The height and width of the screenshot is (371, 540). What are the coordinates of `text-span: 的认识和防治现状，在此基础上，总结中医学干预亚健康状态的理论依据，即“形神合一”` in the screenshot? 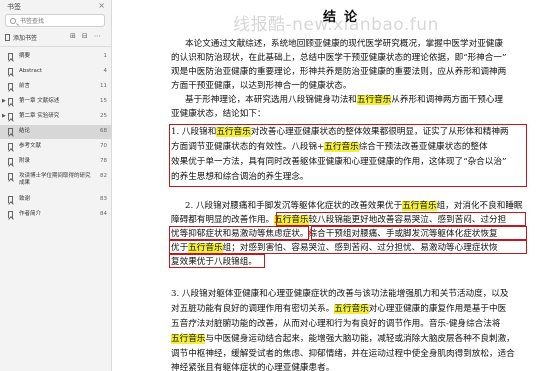 It's located at (339, 58).